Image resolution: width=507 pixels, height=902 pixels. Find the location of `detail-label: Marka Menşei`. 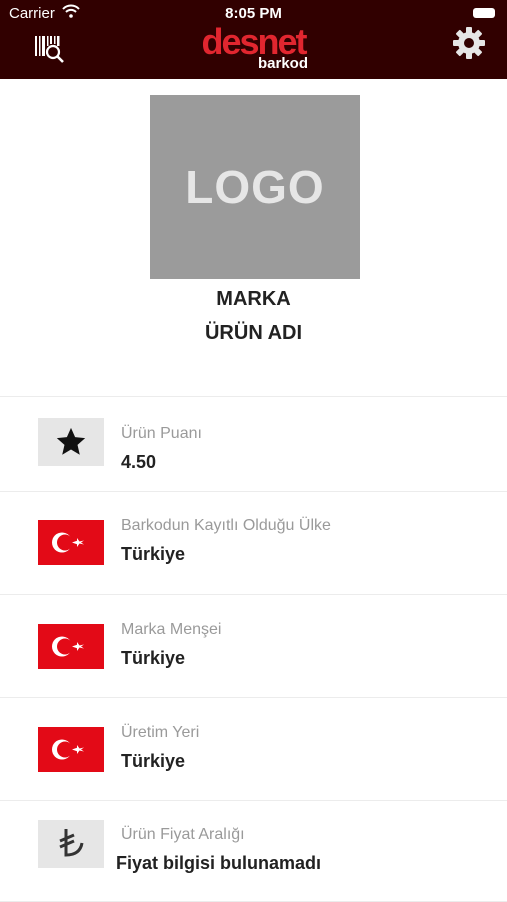

detail-label: Marka Menşei is located at coordinates (171, 629).